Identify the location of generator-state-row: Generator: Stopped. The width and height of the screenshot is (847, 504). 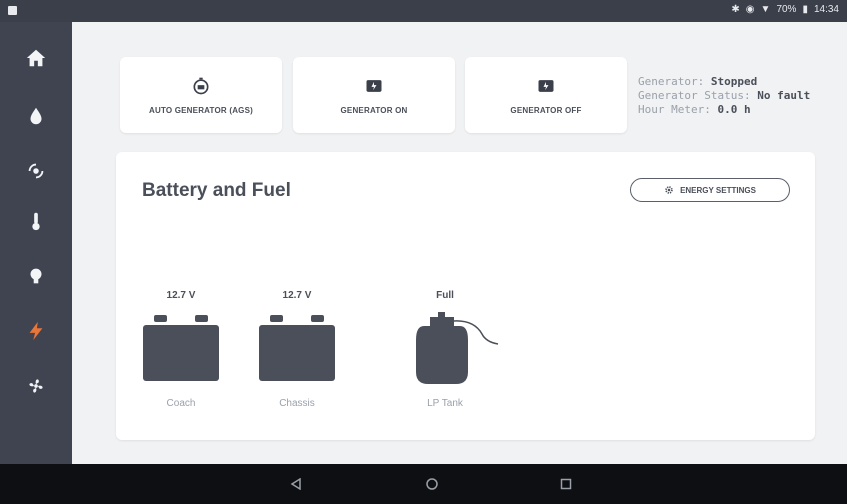
(724, 82).